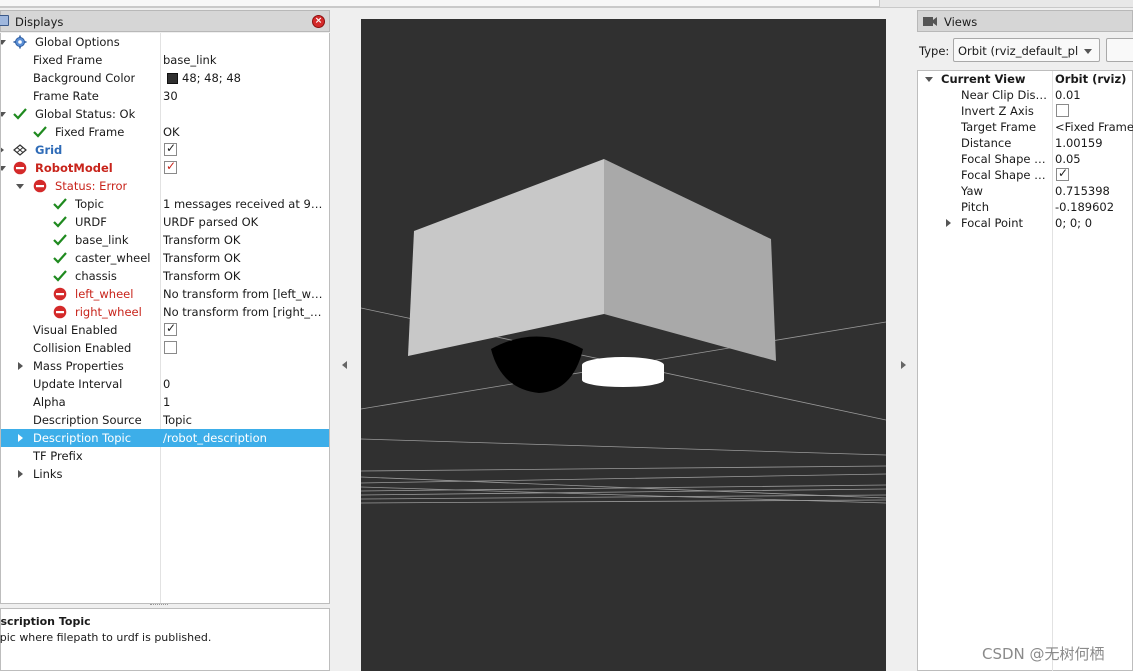 The image size is (1133, 671). Describe the element at coordinates (159, 605) in the screenshot. I see `splitter-grip` at that location.